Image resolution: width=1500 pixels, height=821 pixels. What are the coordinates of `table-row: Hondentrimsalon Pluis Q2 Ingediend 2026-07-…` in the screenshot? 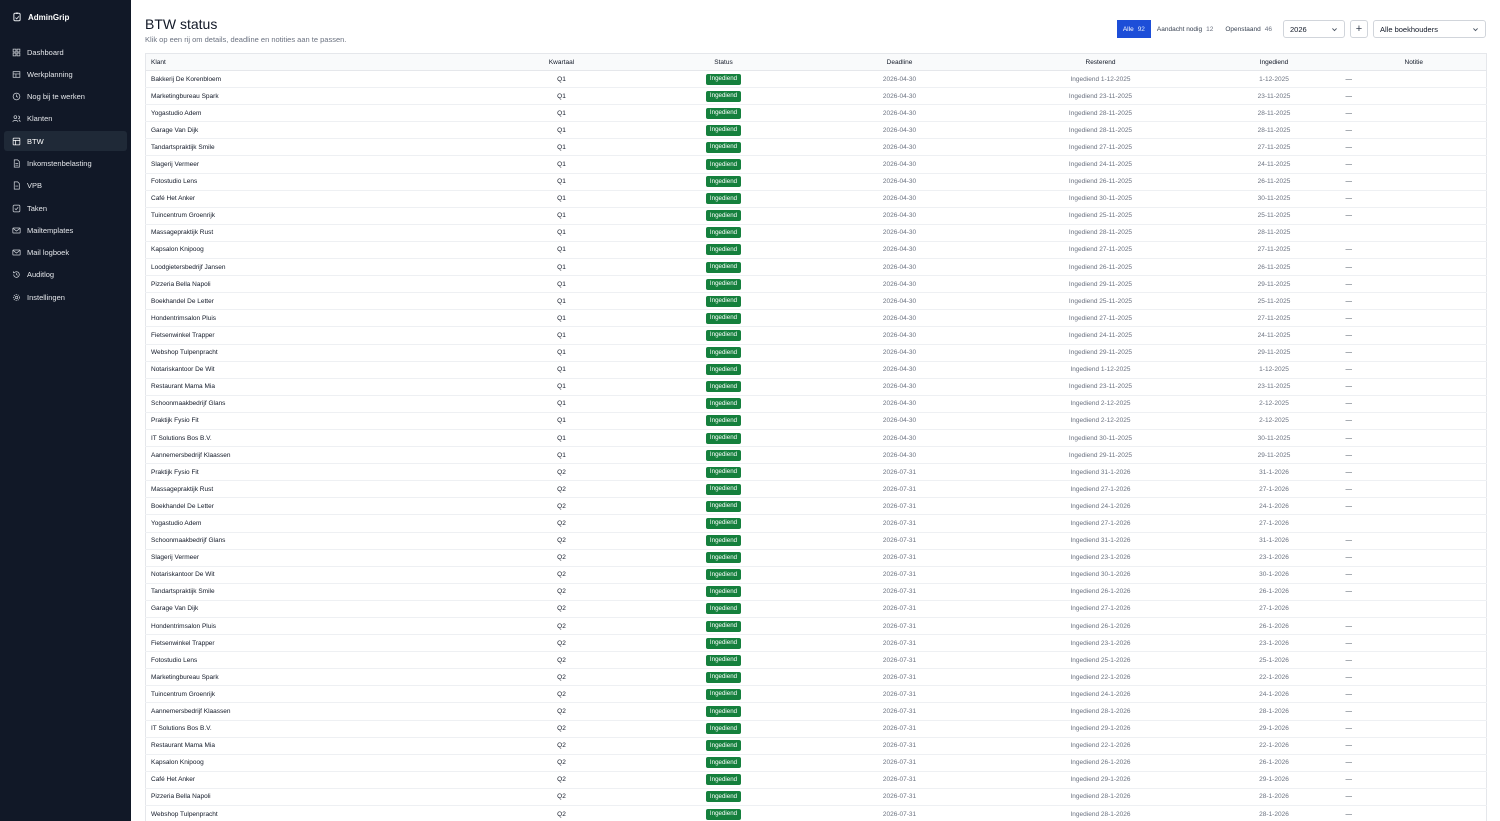 It's located at (816, 626).